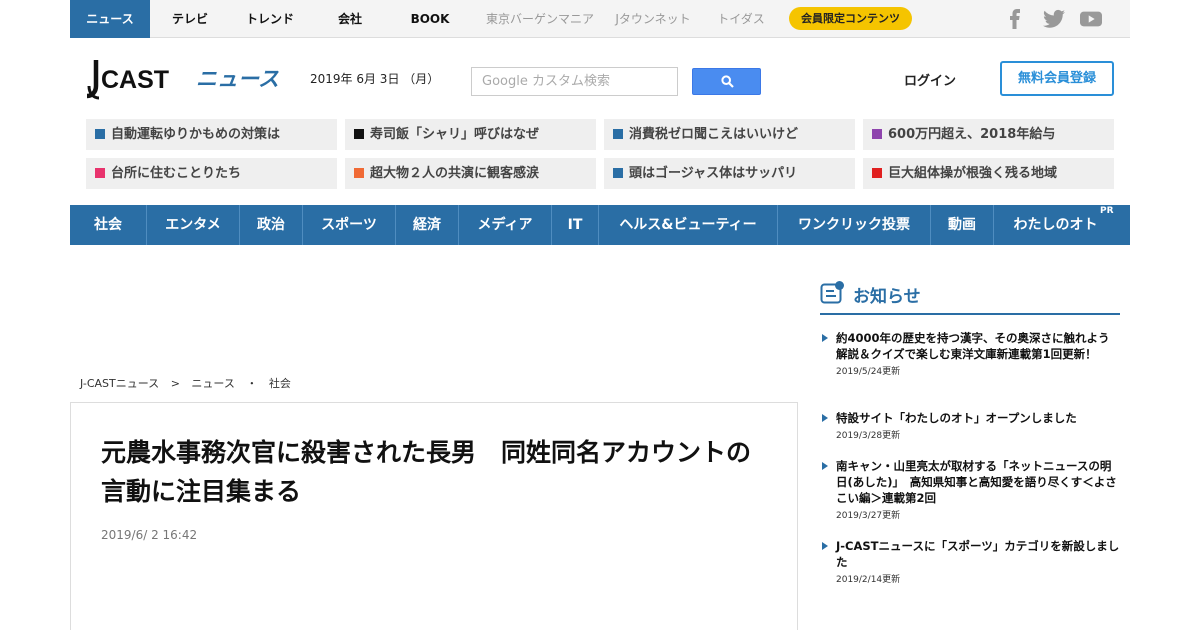 This screenshot has height=630, width=1200. I want to click on svg-text: CAST, so click(135, 80).